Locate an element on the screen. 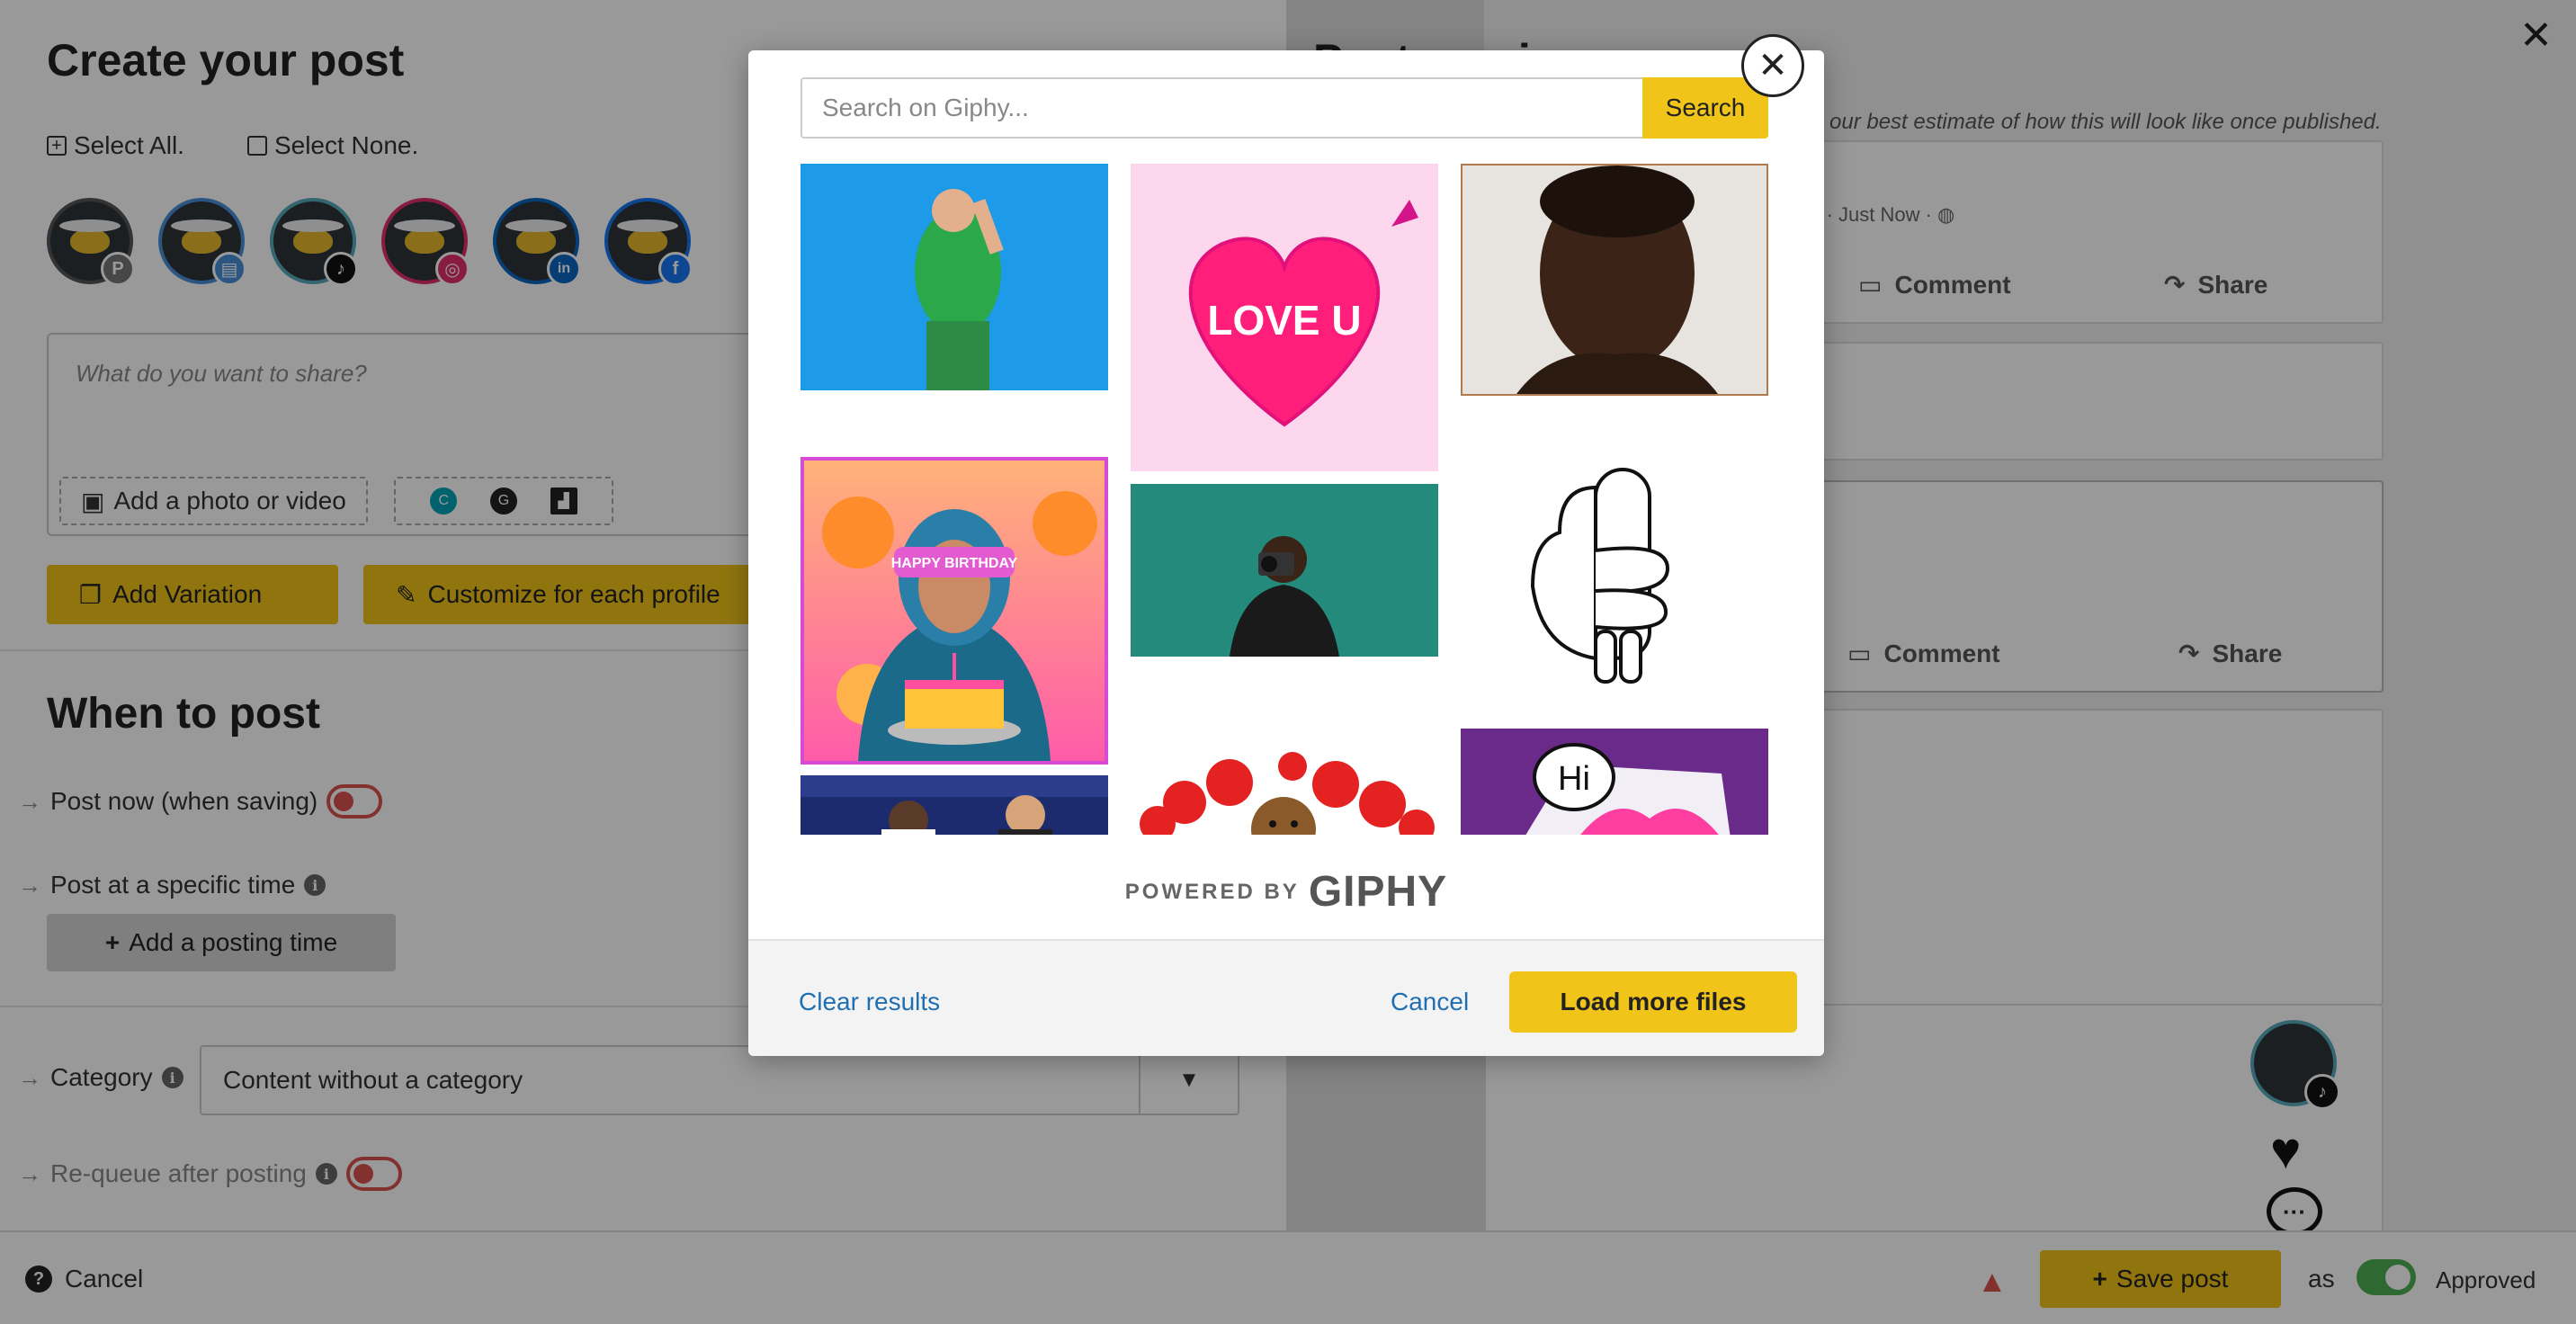 This screenshot has width=2576, height=1324. volleyball-illustration is located at coordinates (954, 805).